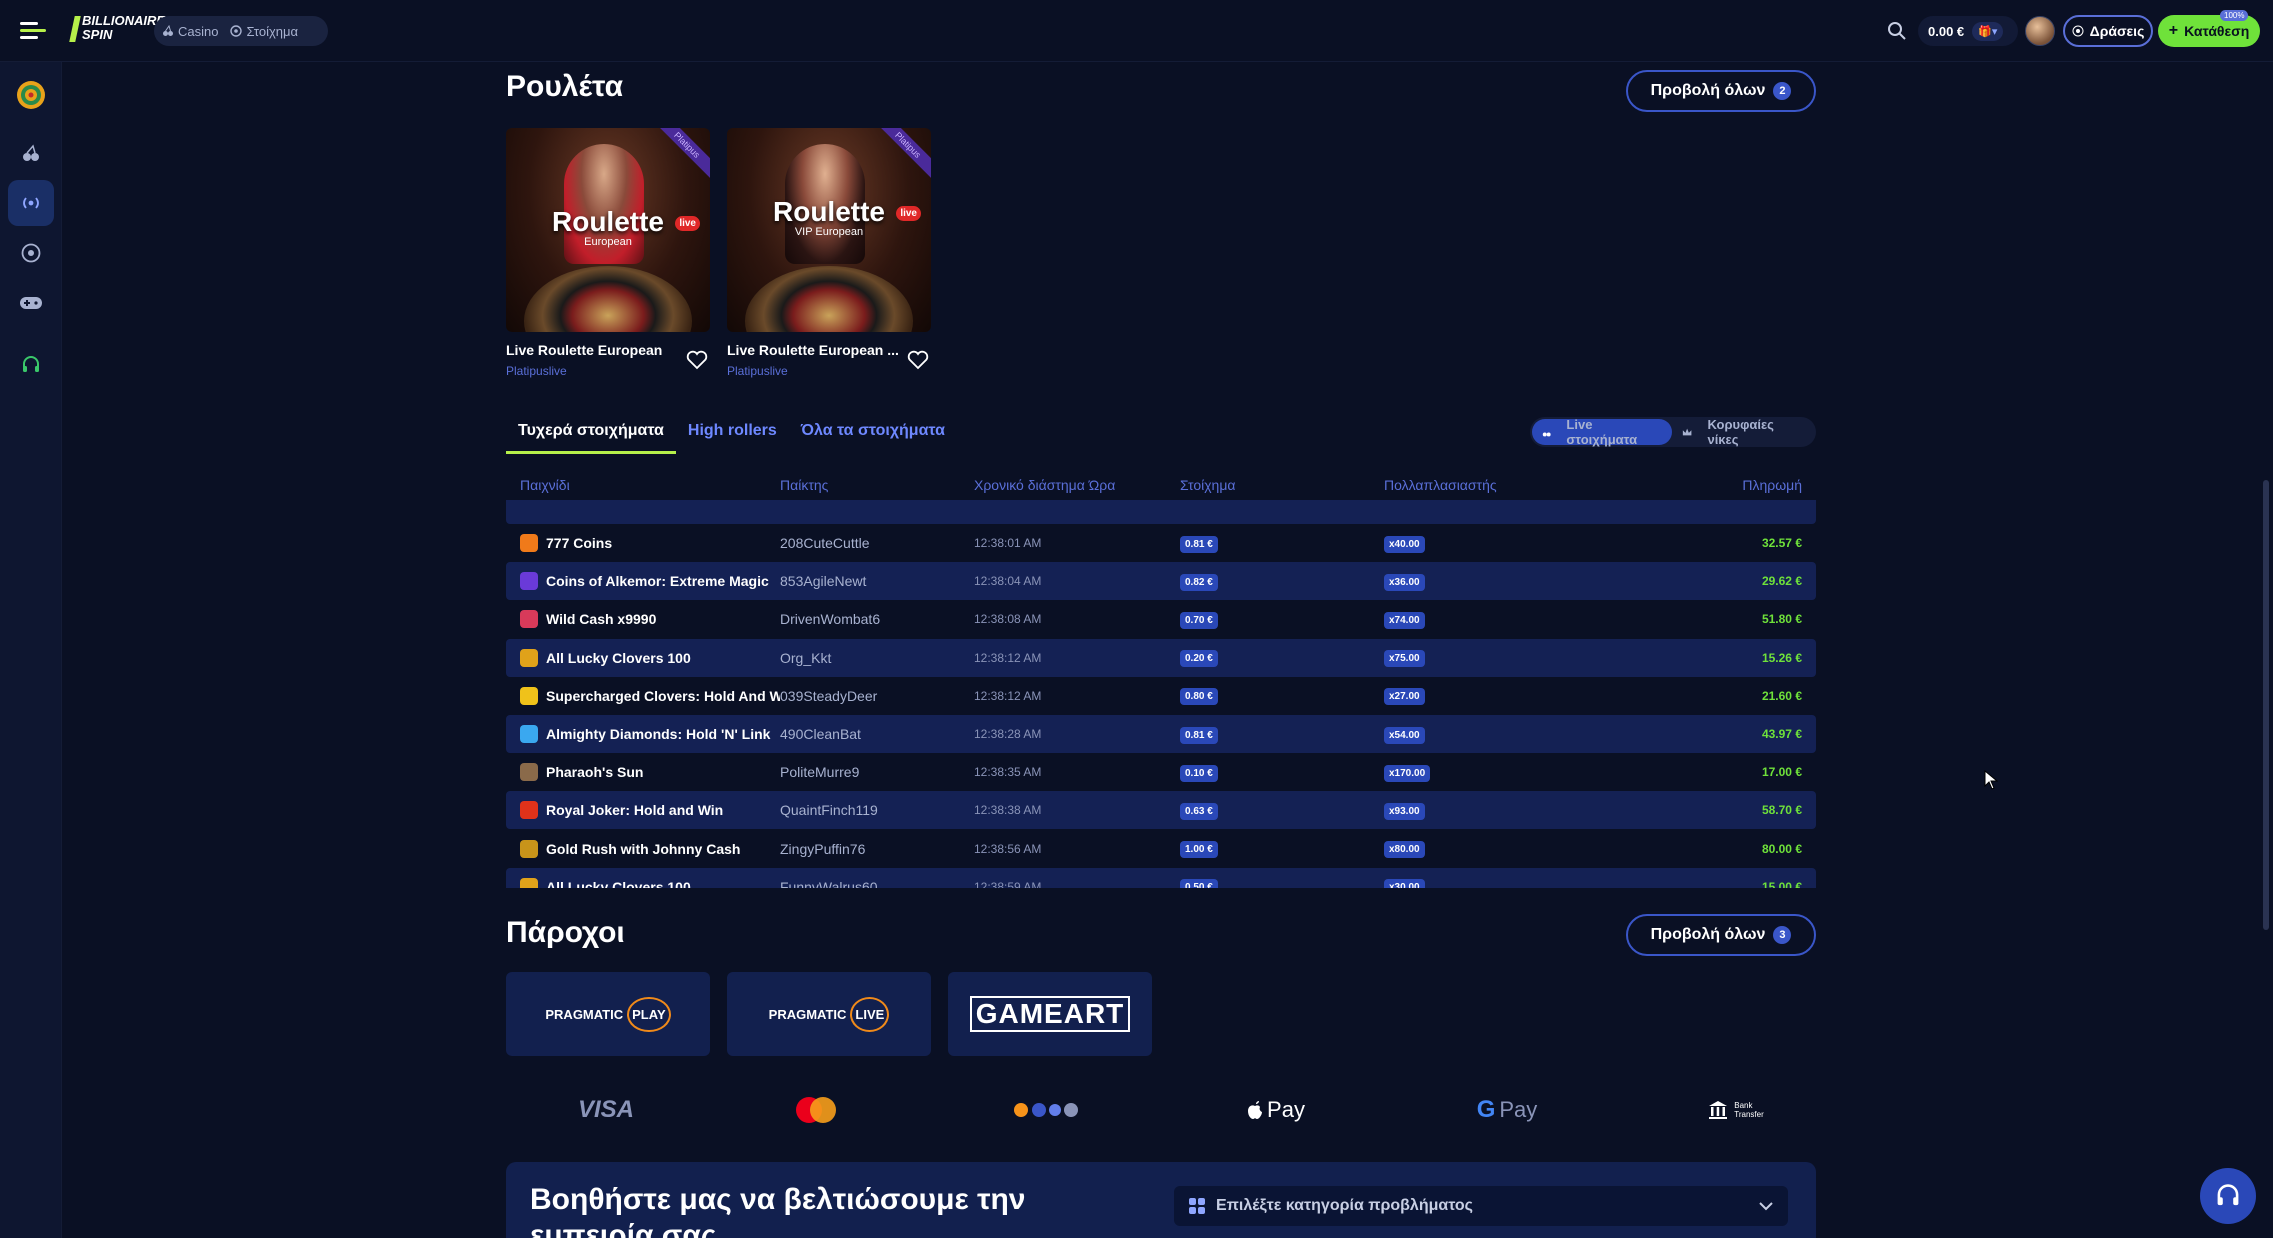  I want to click on nav-sports: Στοίχημα, so click(264, 31).